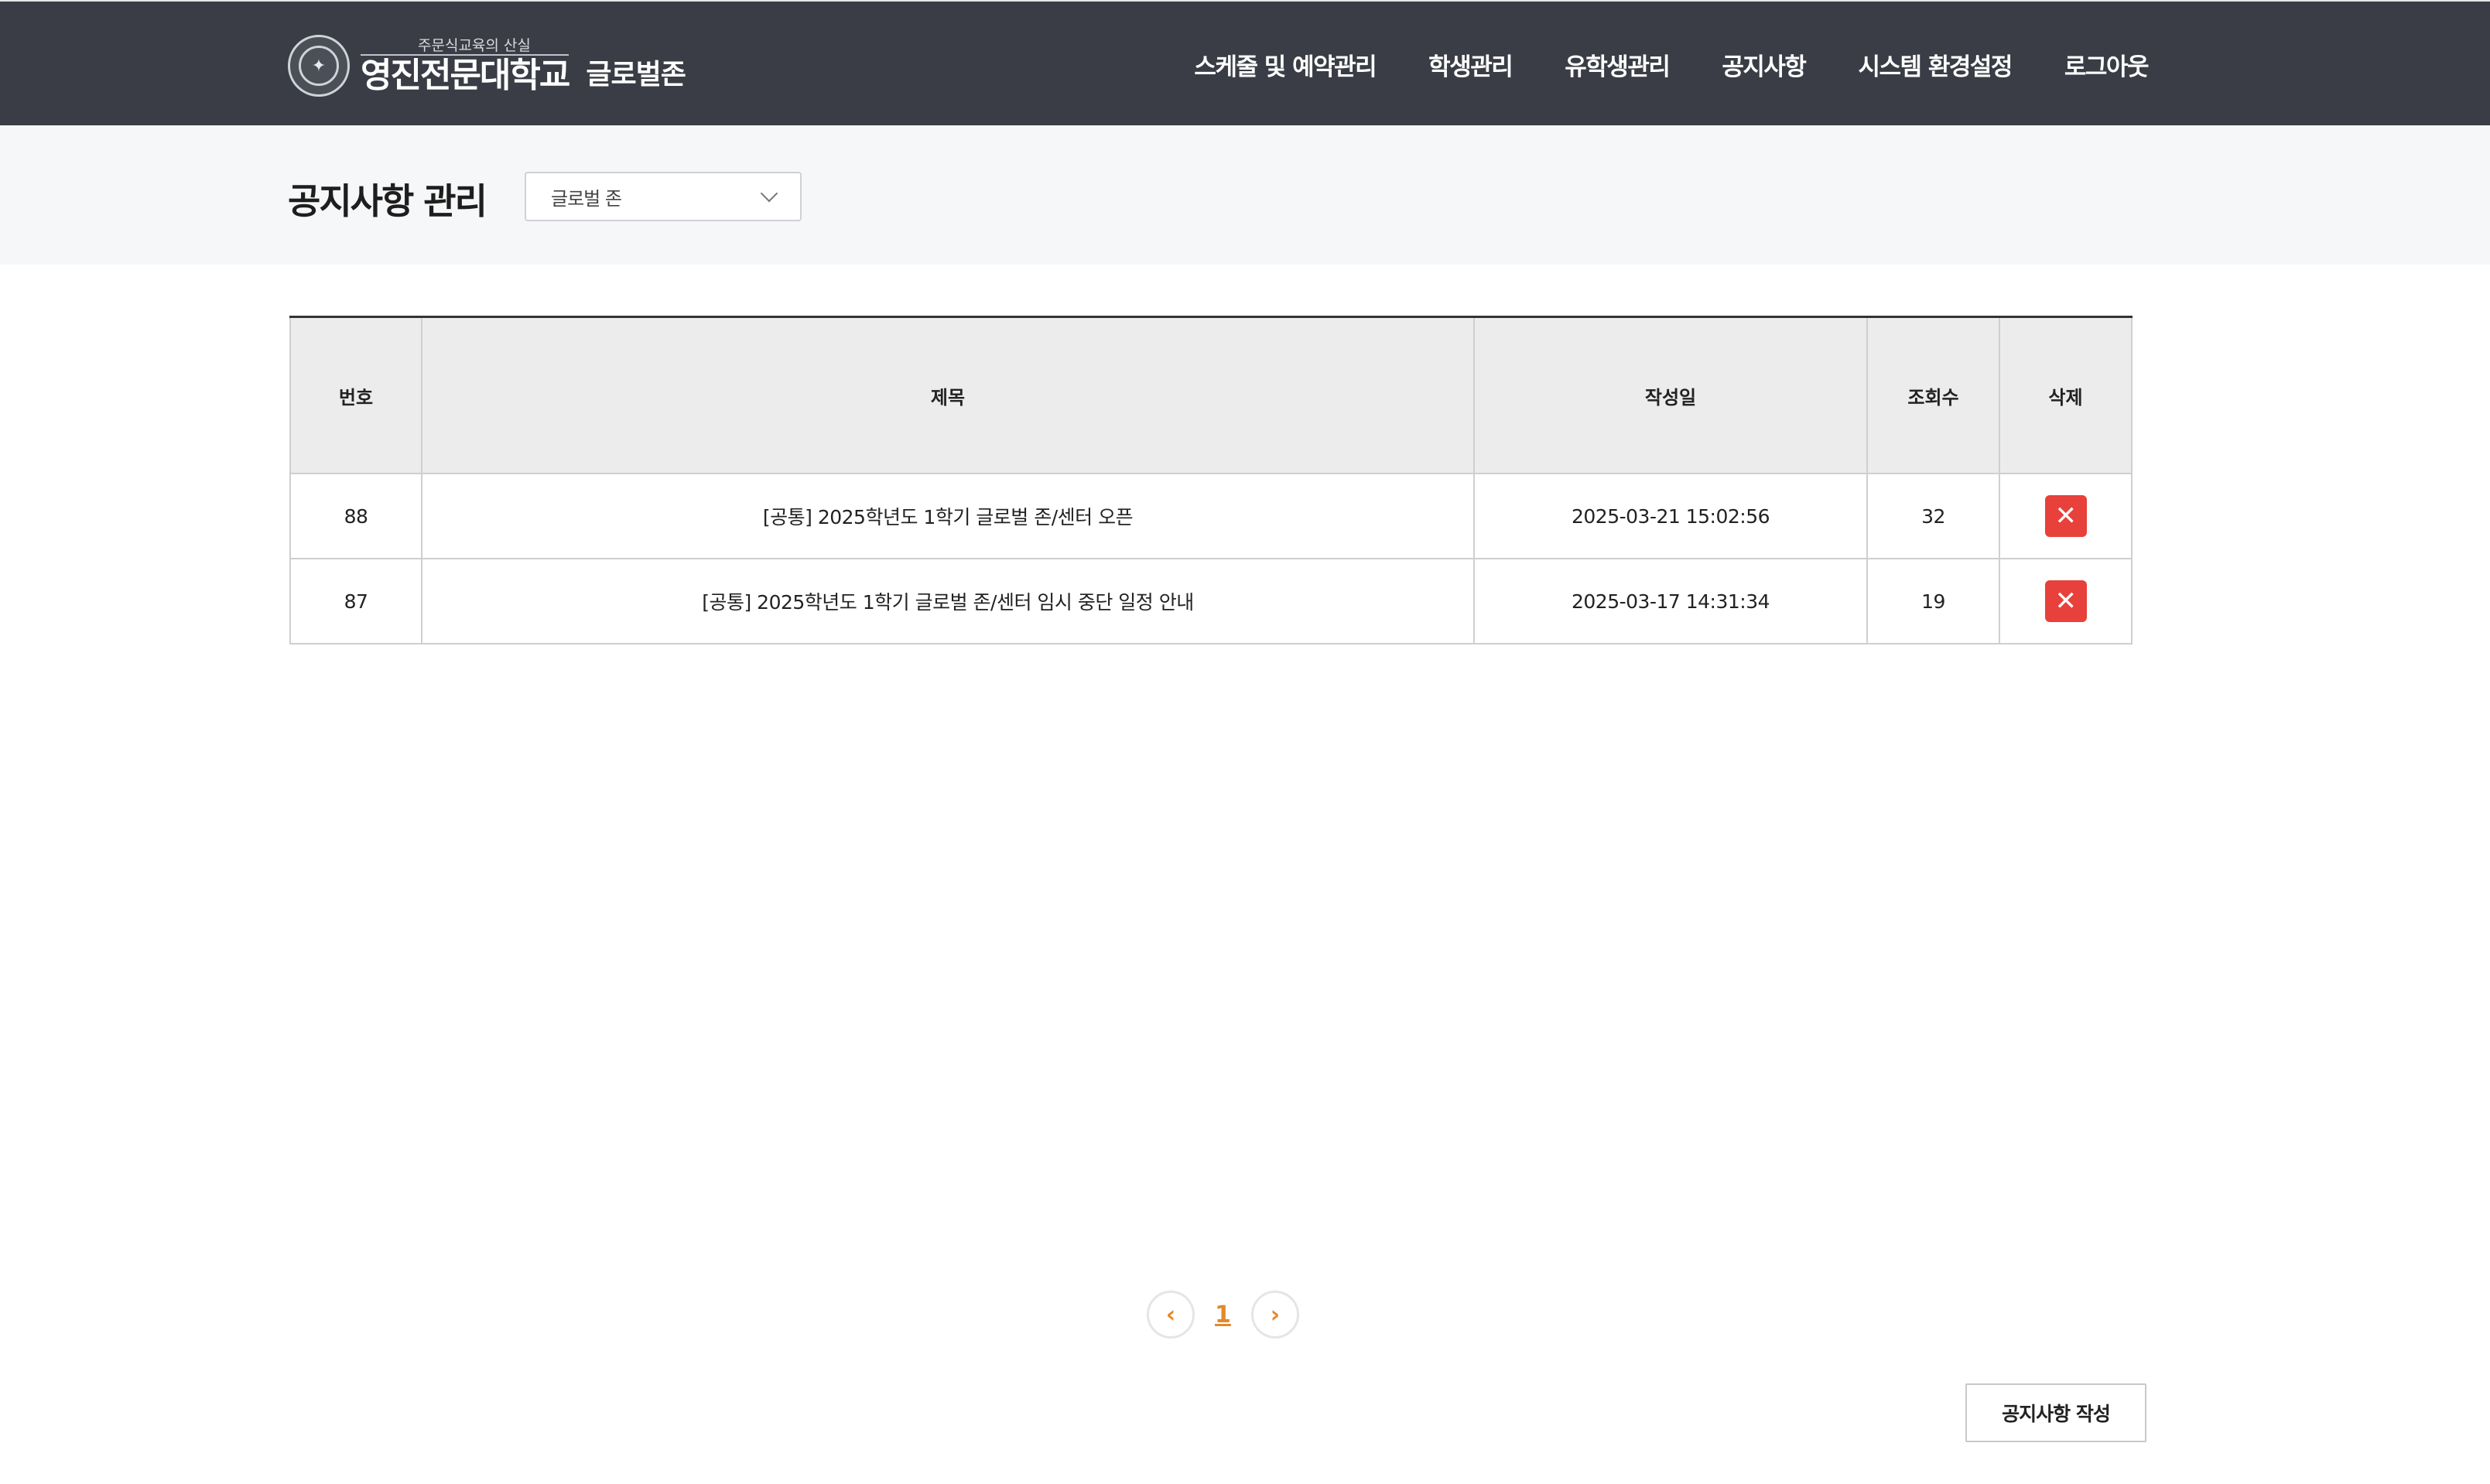 This screenshot has height=1484, width=2490. What do you see at coordinates (1933, 601) in the screenshot?
I see `cell-views: 19` at bounding box center [1933, 601].